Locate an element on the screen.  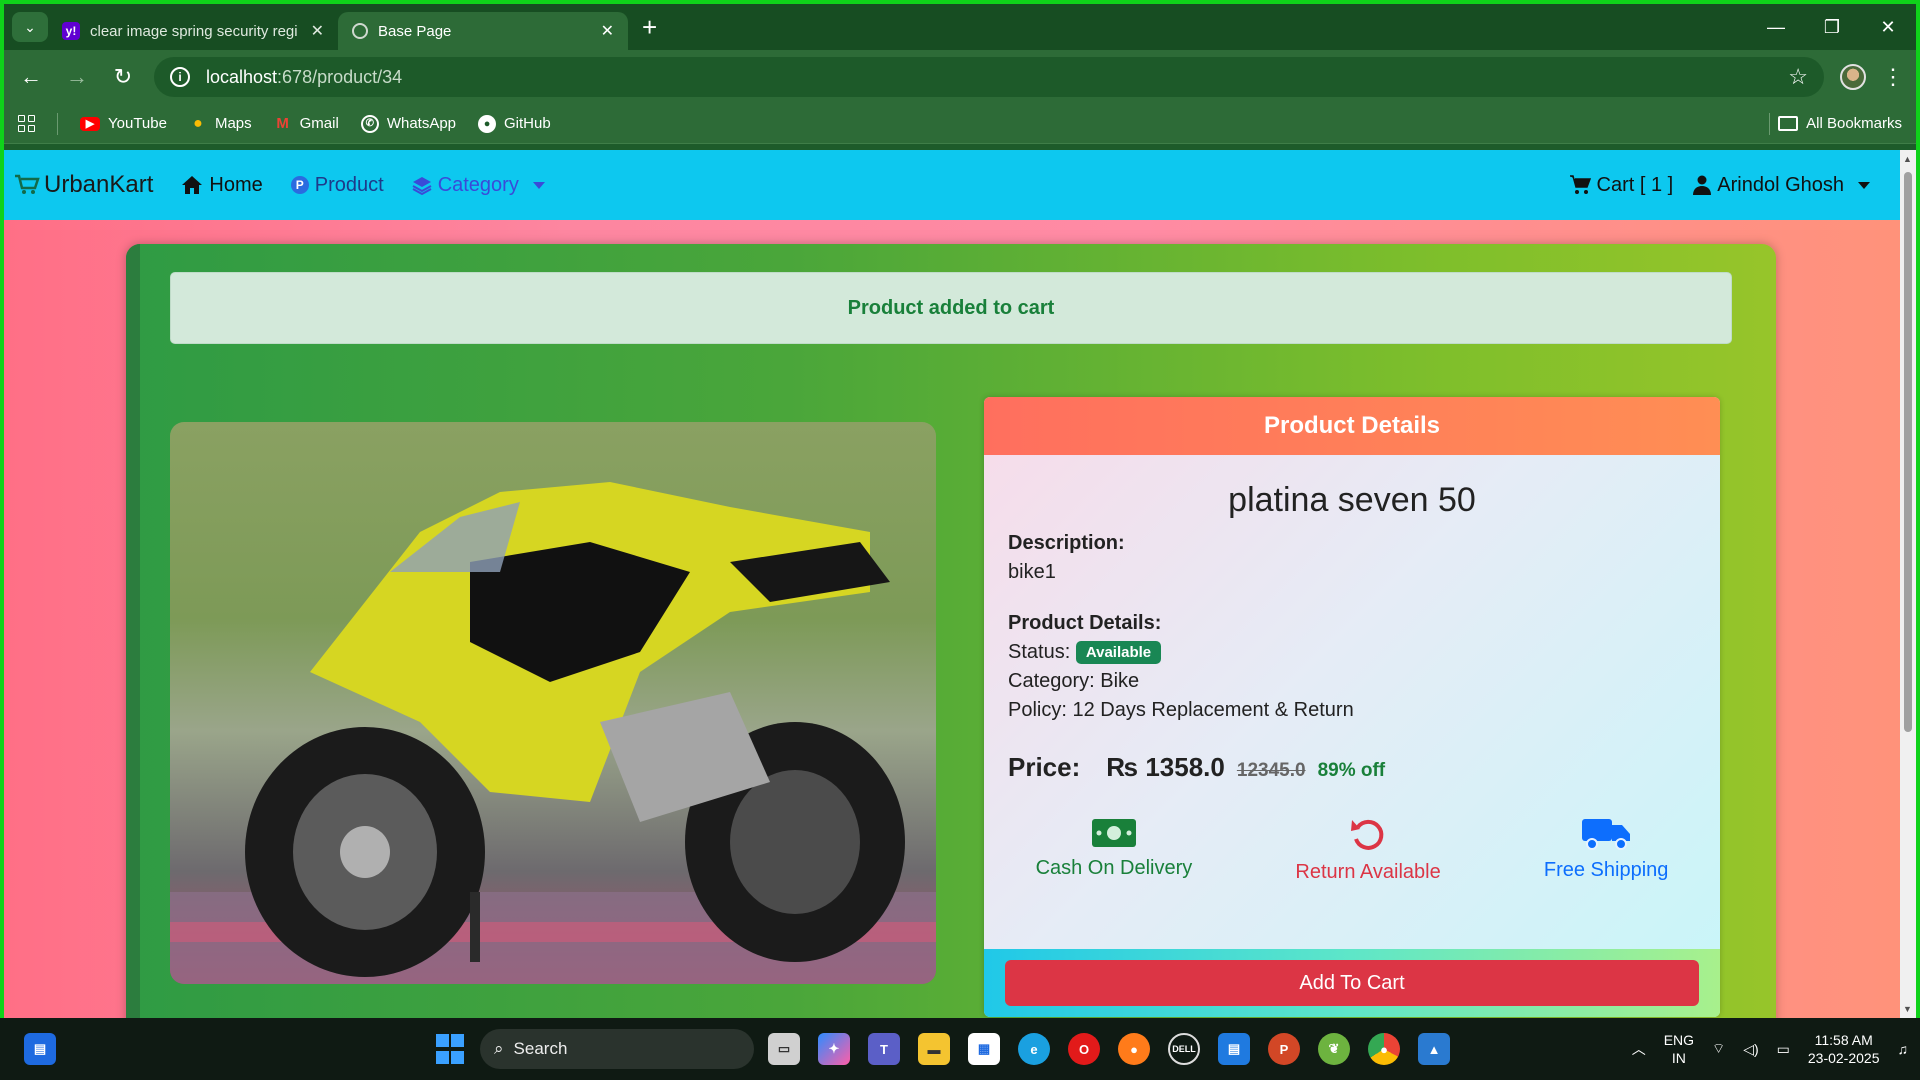
file-explorer-icon: ▬ is located at coordinates (934, 1049).